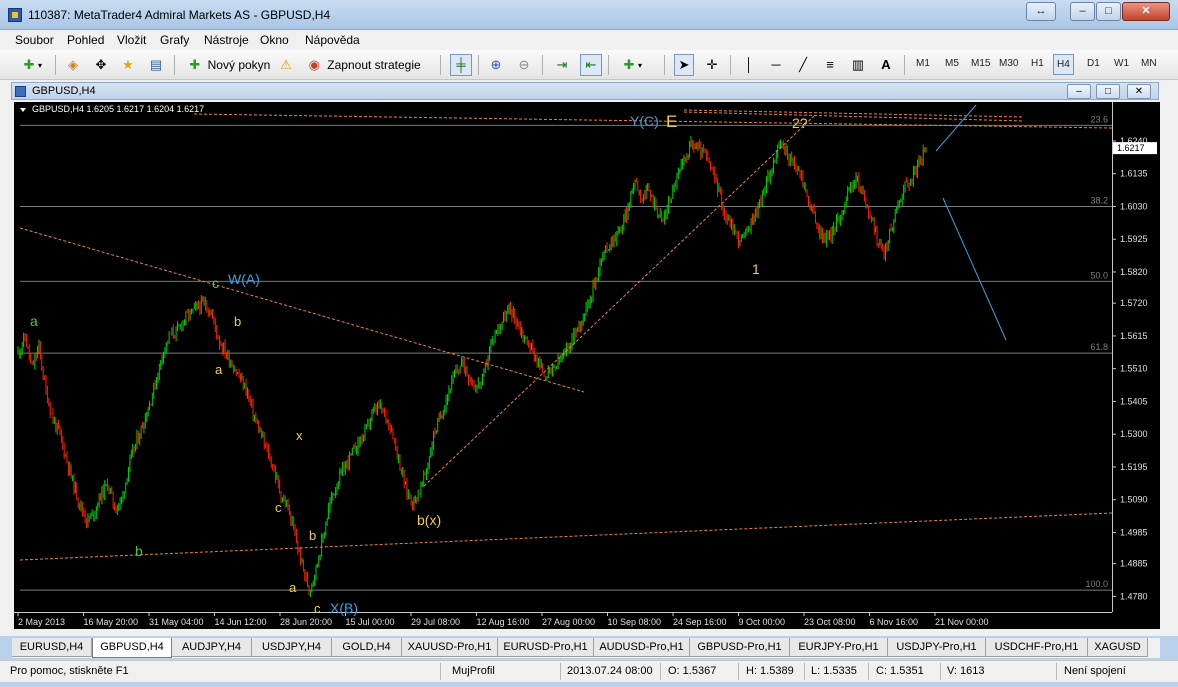  Describe the element at coordinates (274, 40) in the screenshot. I see `menu-okno: Okno` at that location.